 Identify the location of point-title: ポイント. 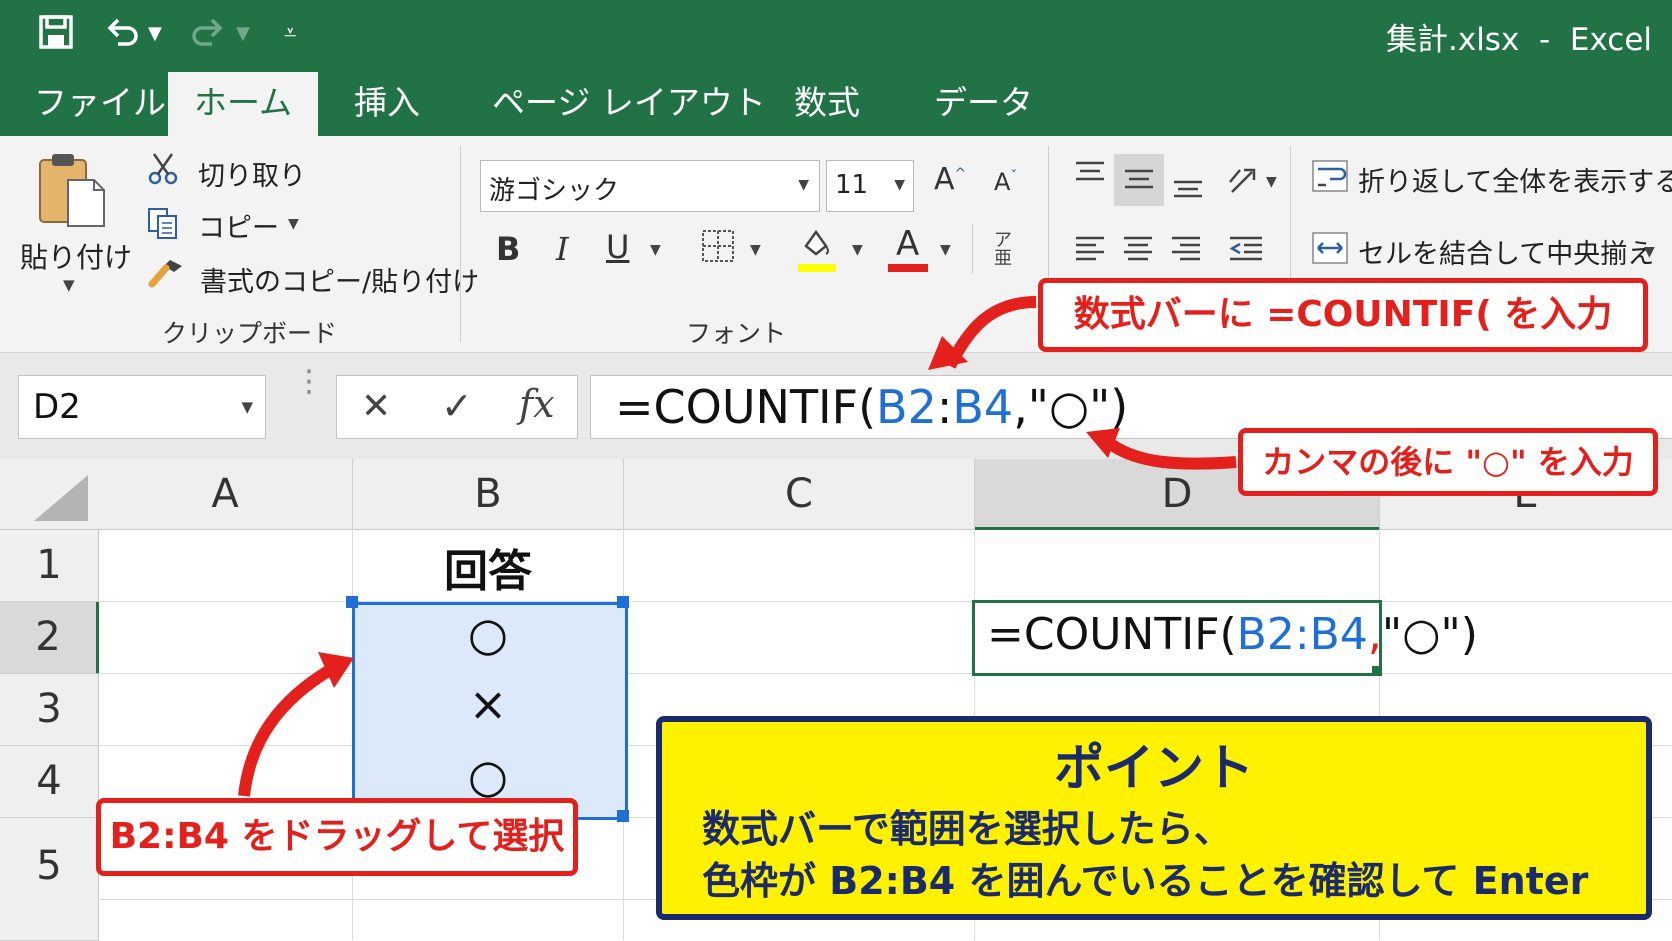
(1154, 768).